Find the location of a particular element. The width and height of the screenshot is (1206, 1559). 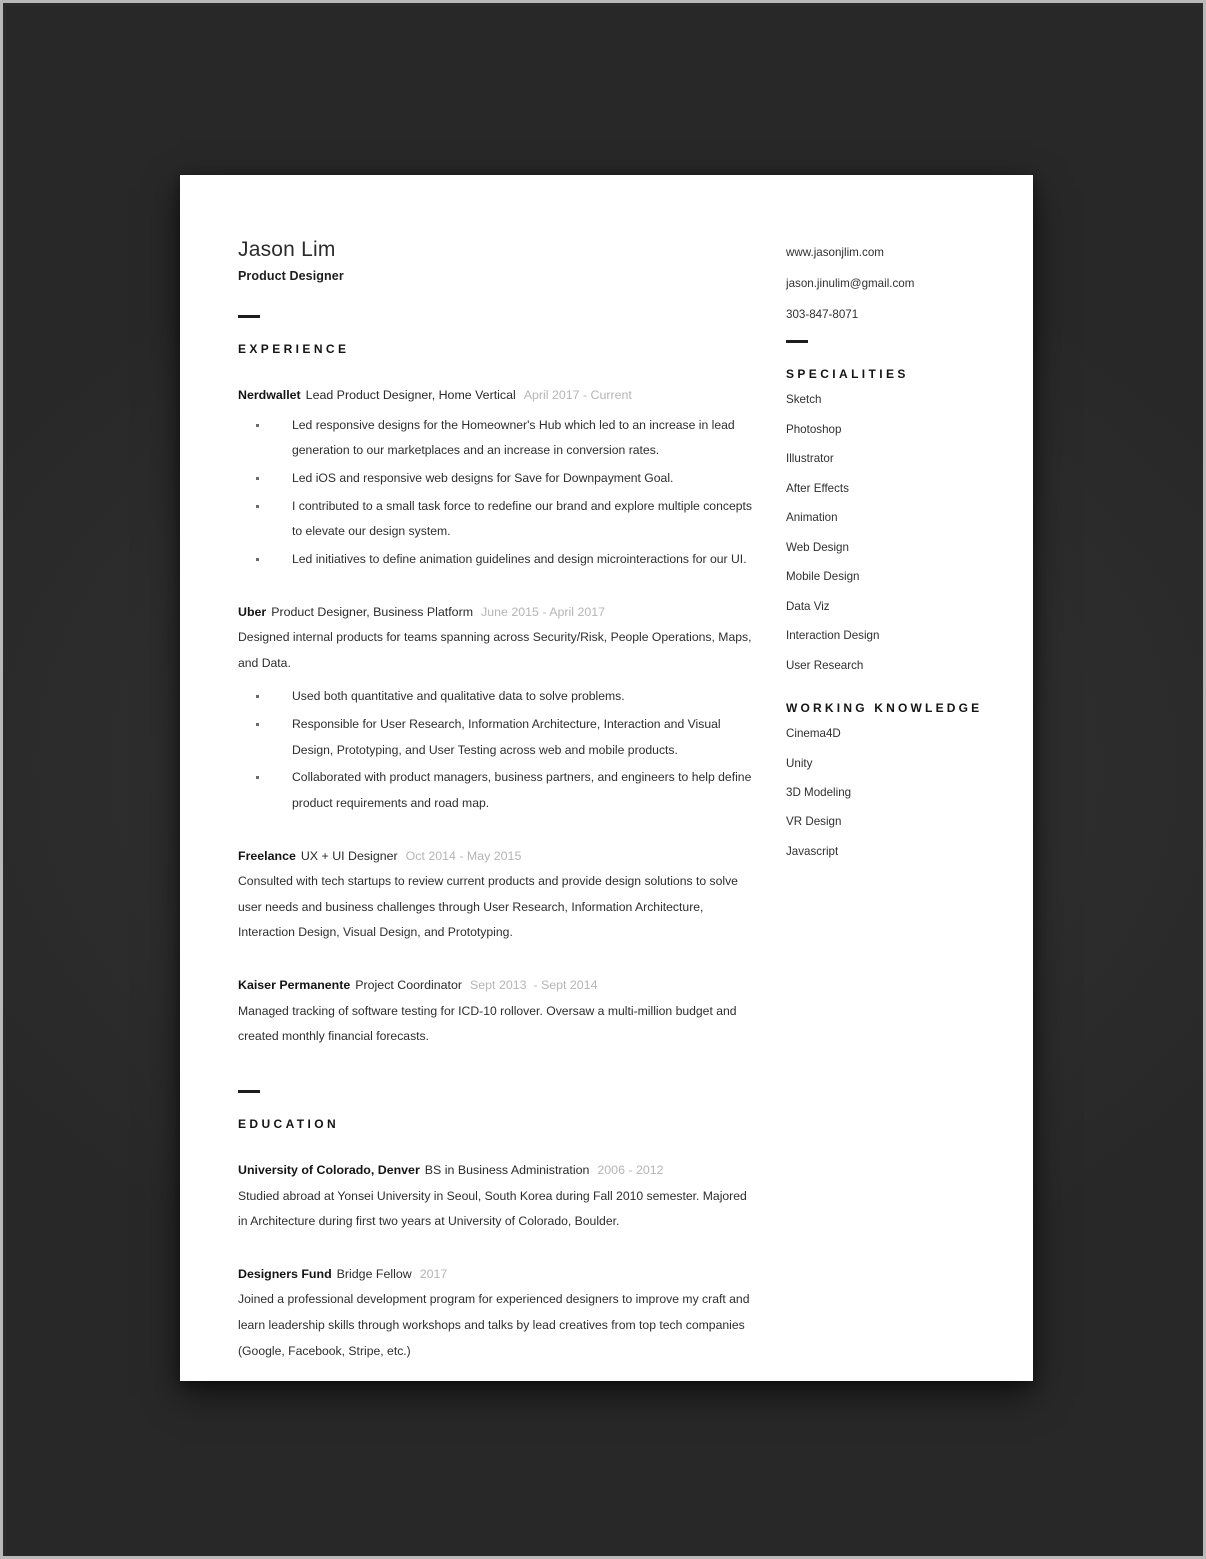

job-role-subtitle: Product Designer is located at coordinates (291, 276).